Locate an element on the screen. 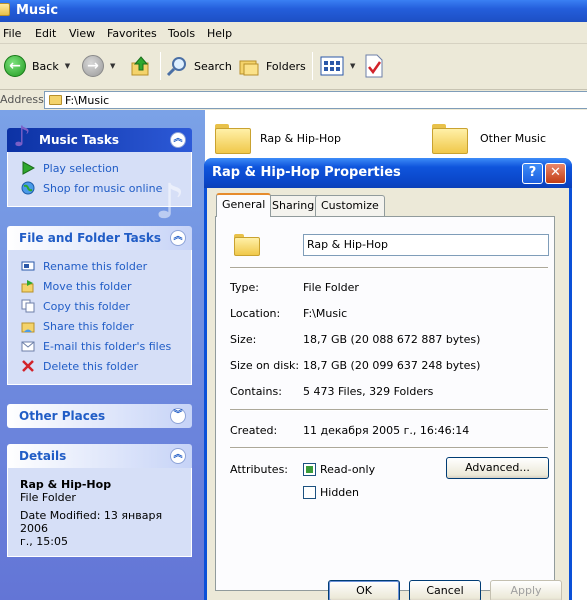  expand-chevron-icon: ︾ is located at coordinates (178, 416).